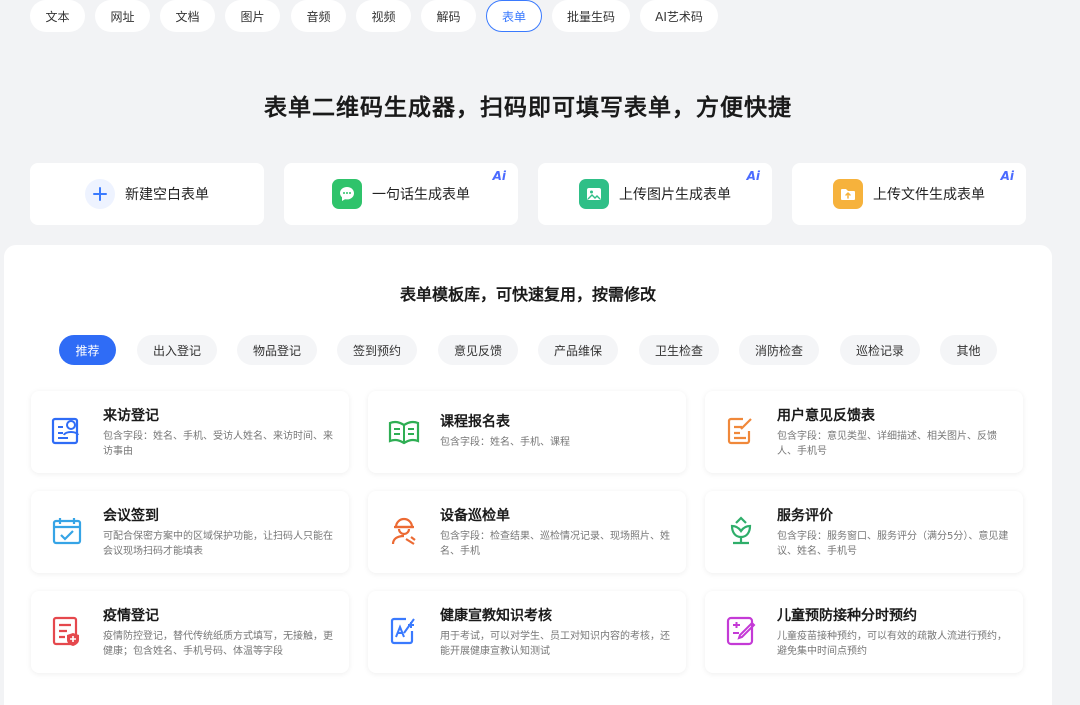 The width and height of the screenshot is (1080, 705). I want to click on category-item-register: 物品登记, so click(277, 350).